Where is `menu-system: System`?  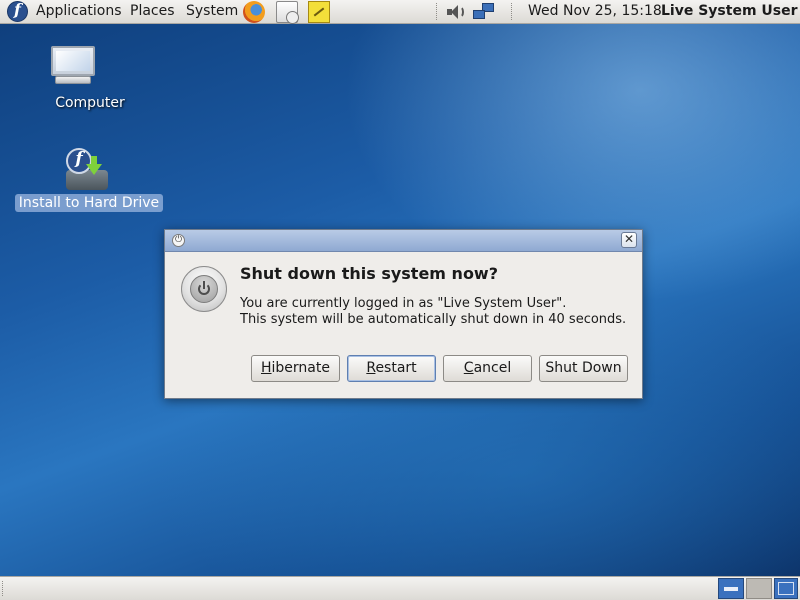 menu-system: System is located at coordinates (212, 11).